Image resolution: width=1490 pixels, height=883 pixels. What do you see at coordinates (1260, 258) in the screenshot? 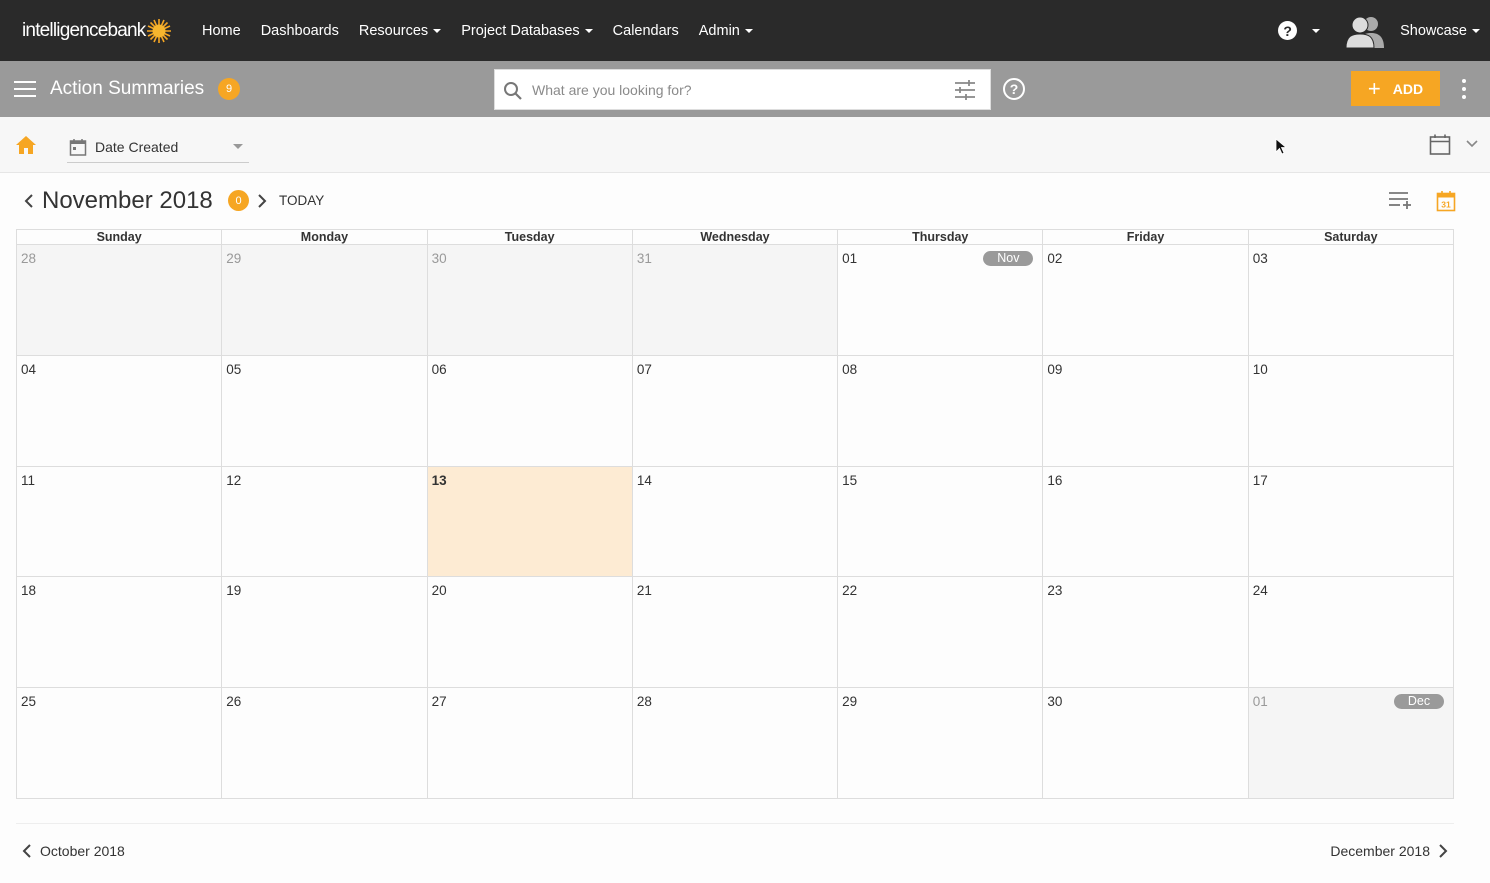
I see `day-number: 03` at bounding box center [1260, 258].